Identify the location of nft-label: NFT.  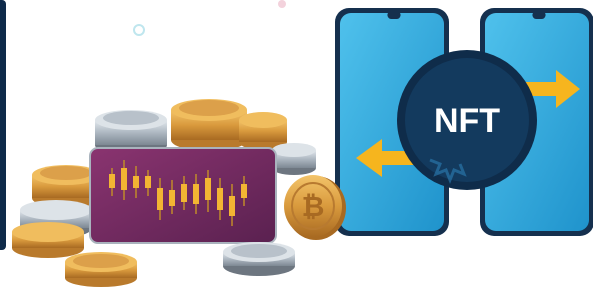
(467, 121).